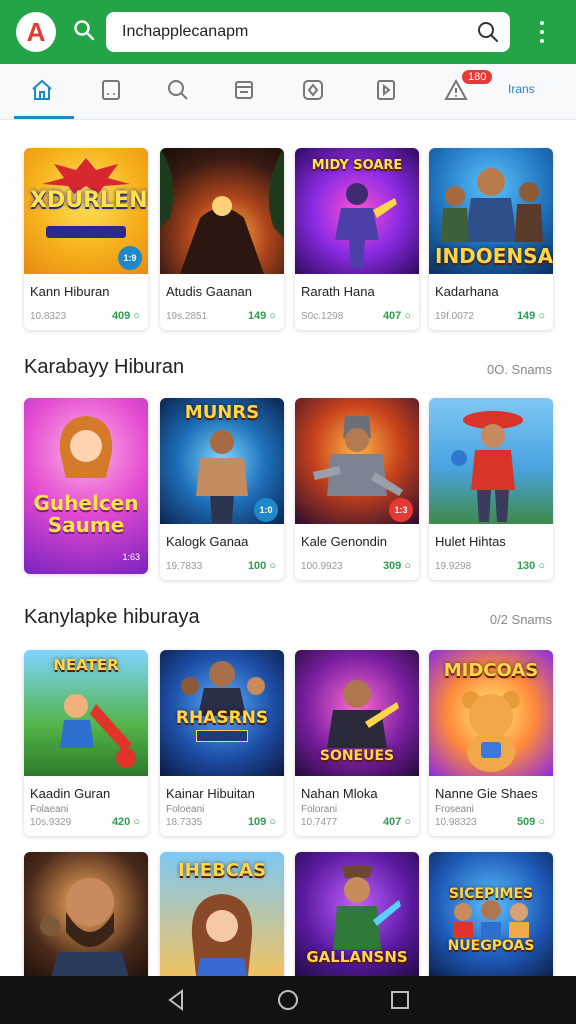 Image resolution: width=576 pixels, height=1024 pixels. I want to click on overflow-menu-icon, so click(542, 32).